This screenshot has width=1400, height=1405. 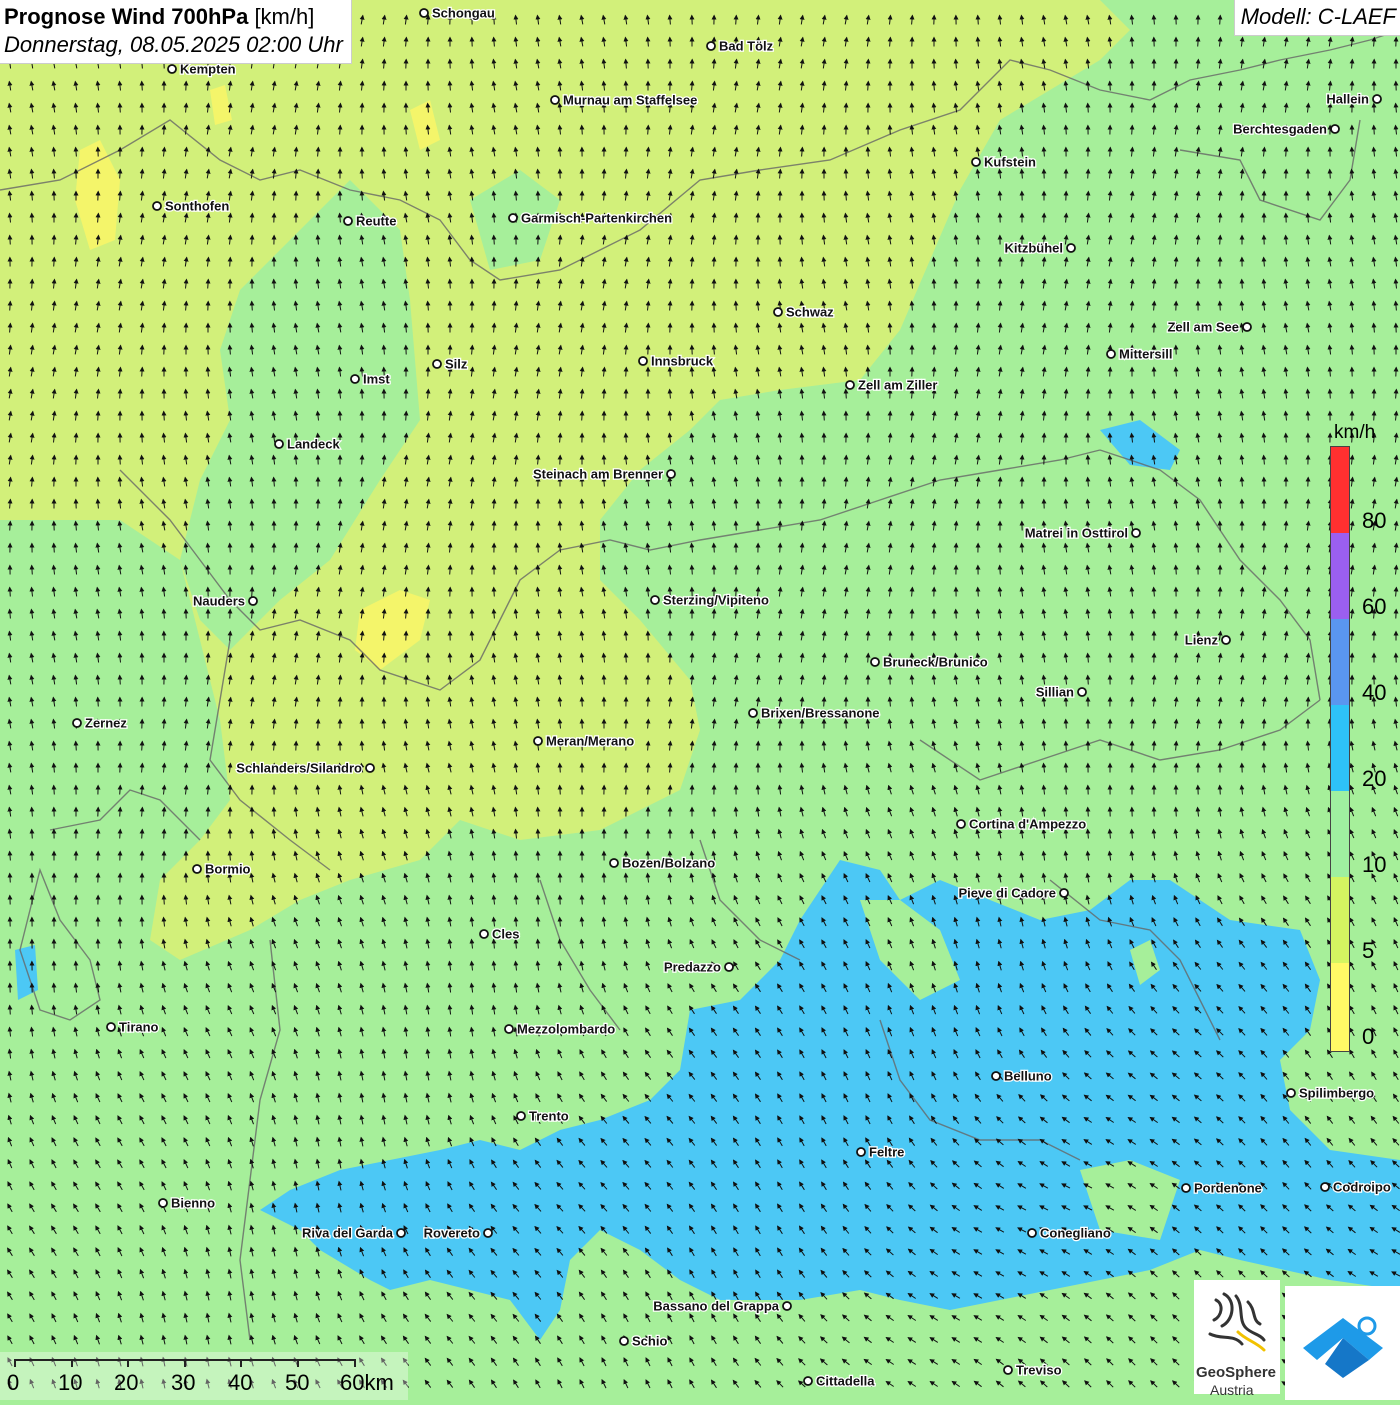 What do you see at coordinates (624, 100) in the screenshot?
I see `city-marker: Murnau am Staffelsee` at bounding box center [624, 100].